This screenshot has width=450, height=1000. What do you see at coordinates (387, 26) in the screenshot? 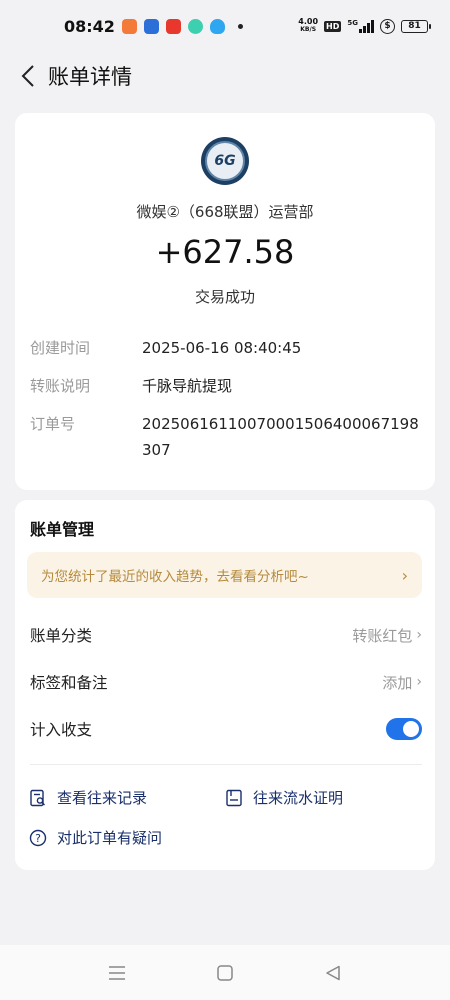
I see `security-shield-icon: $` at bounding box center [387, 26].